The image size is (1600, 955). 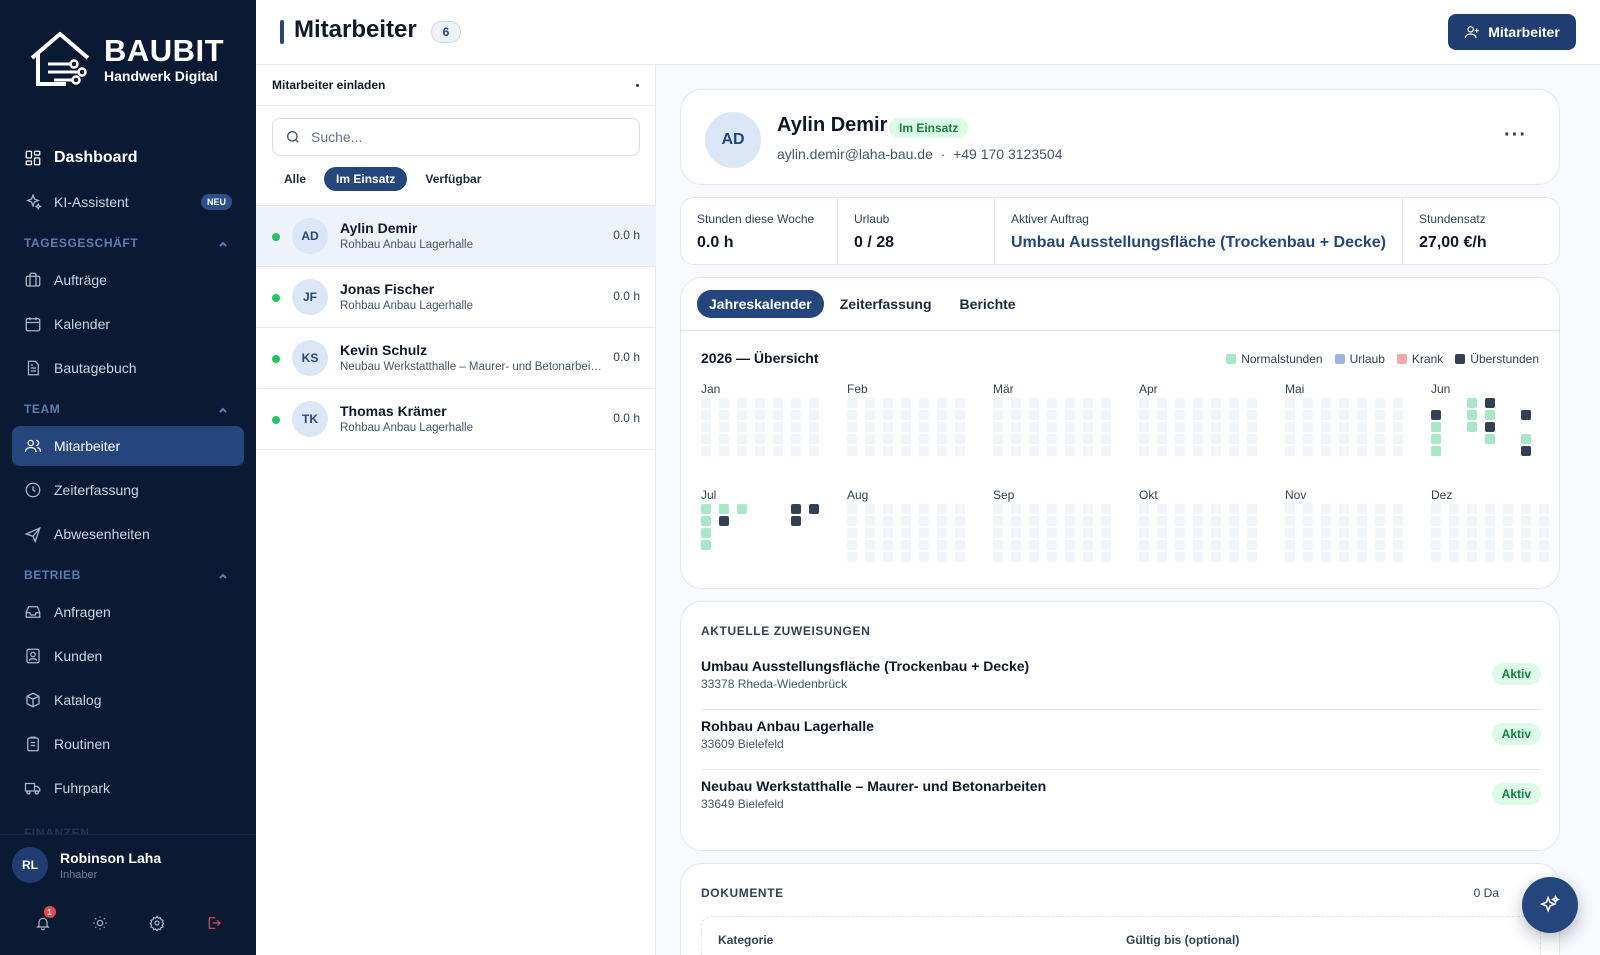 I want to click on sidebar-item-bautagebuch: Bautagebuch, so click(x=128, y=368).